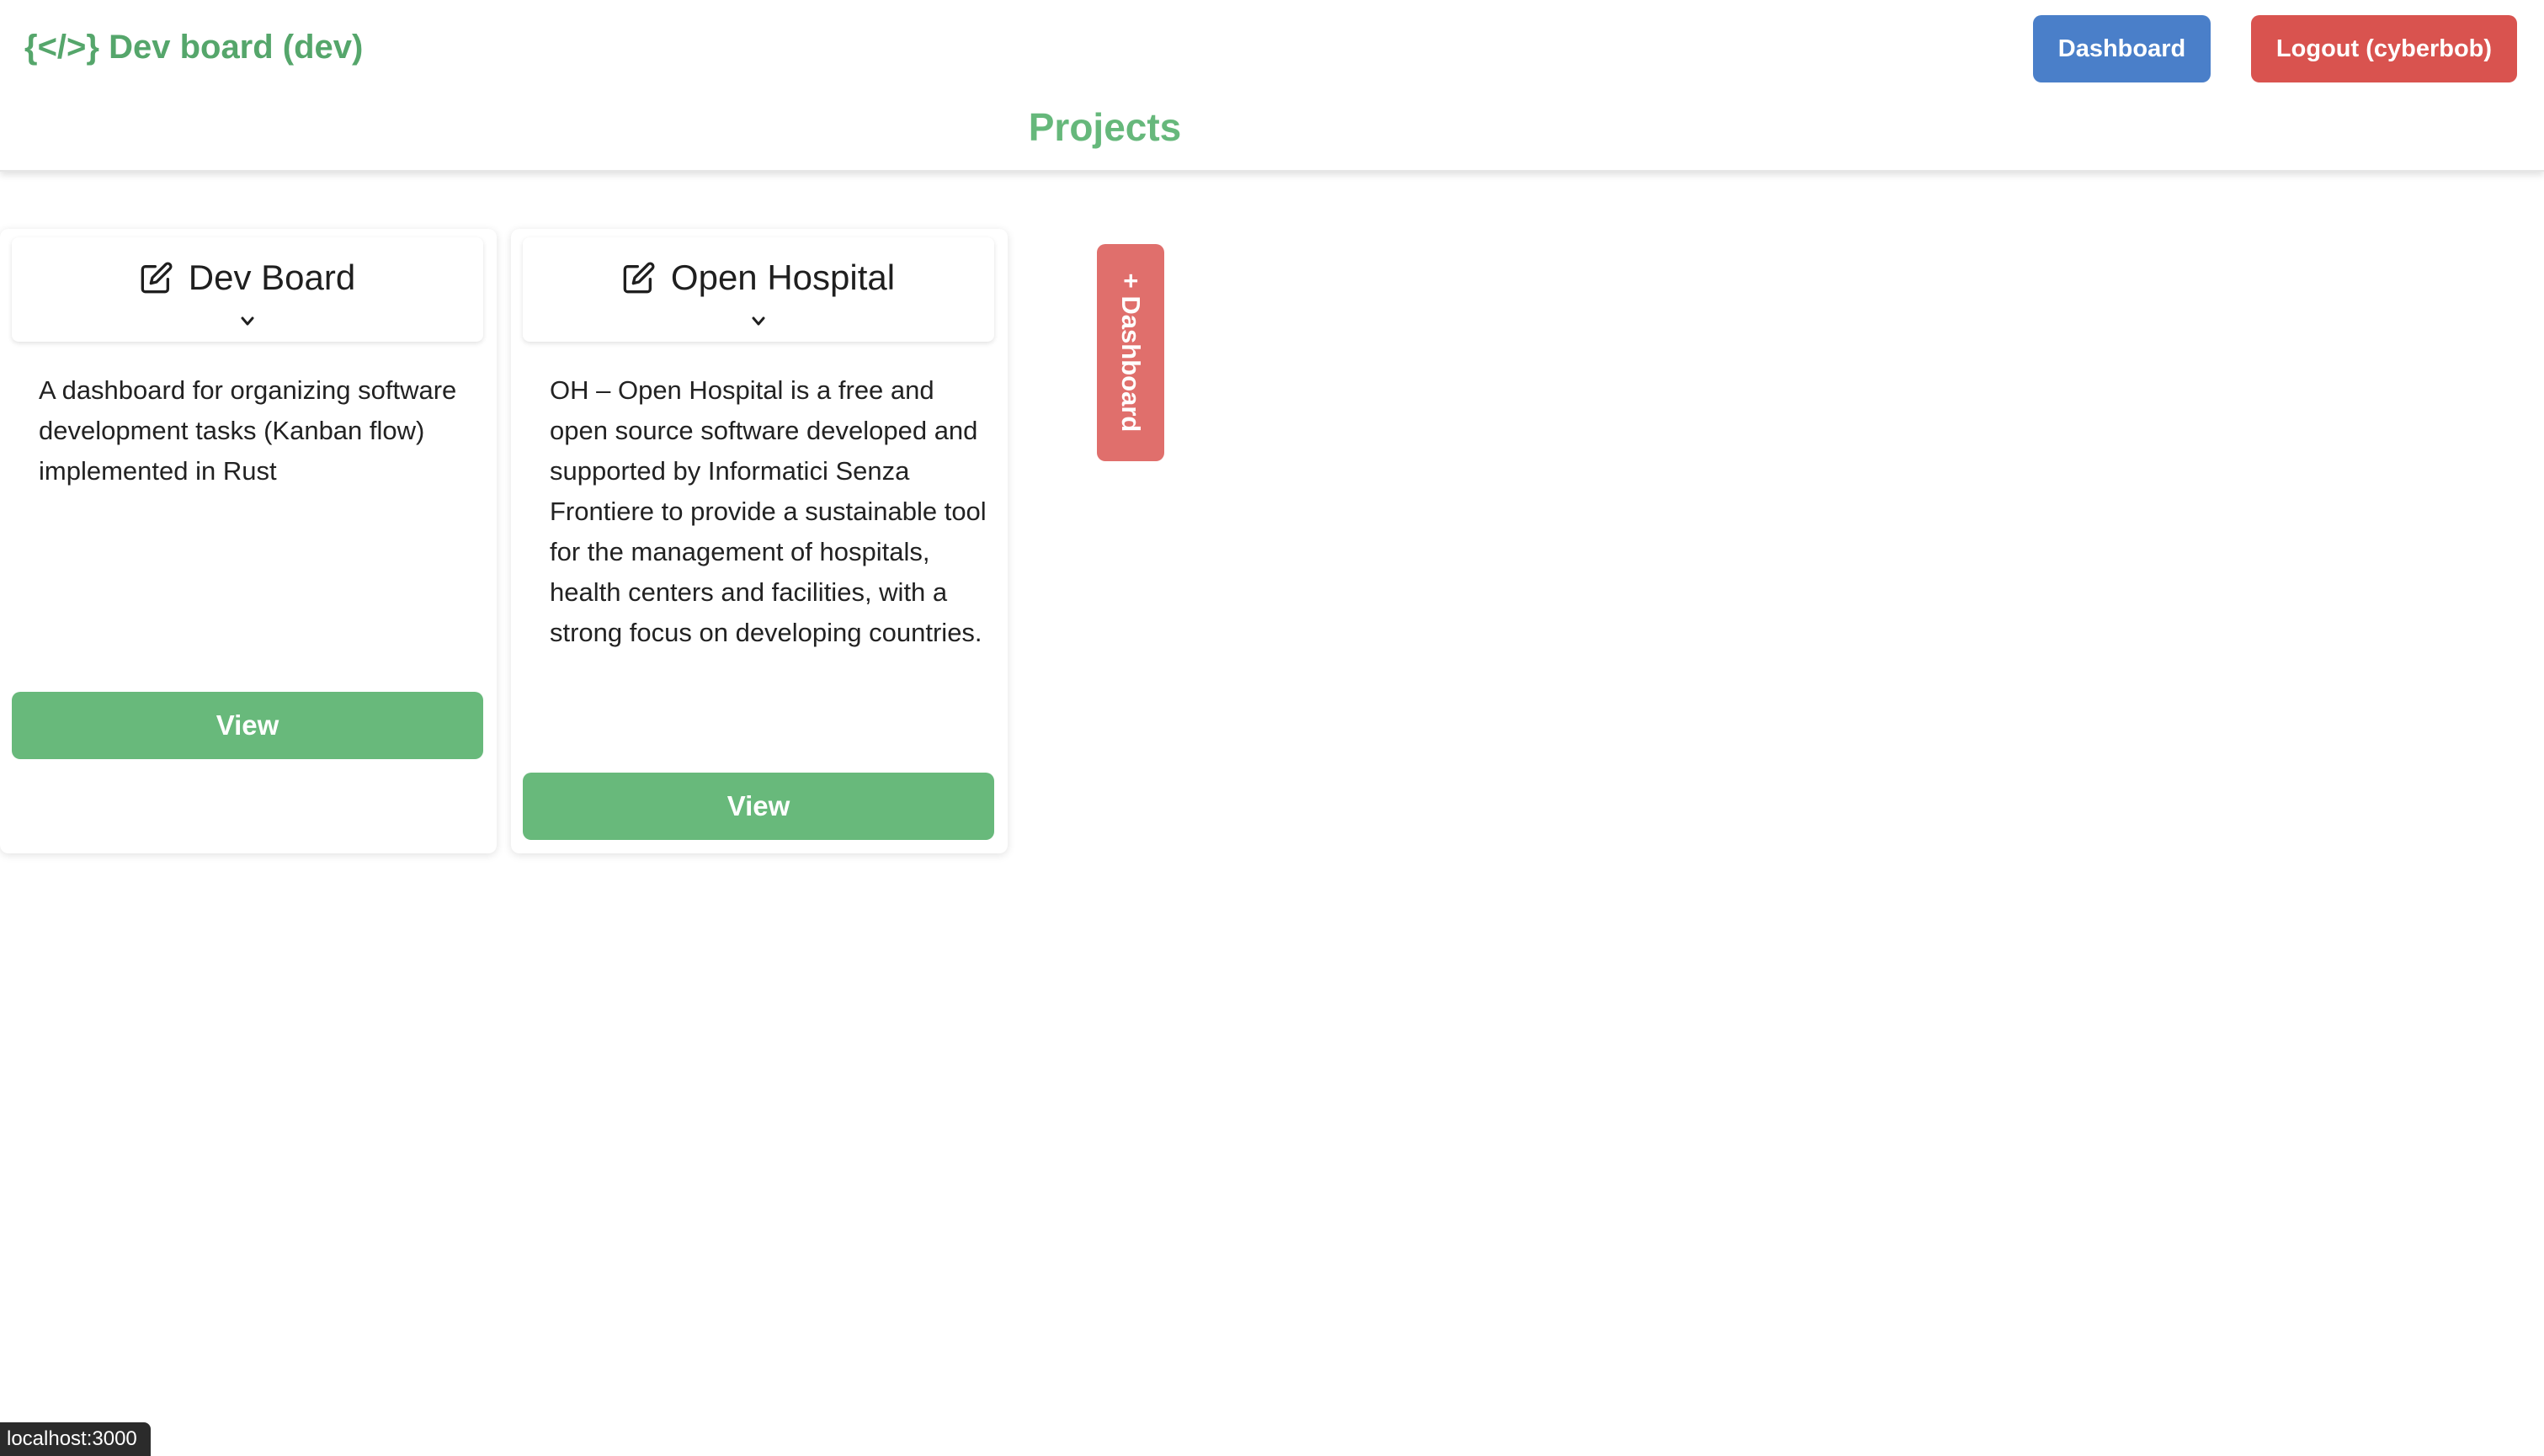  What do you see at coordinates (75, 1439) in the screenshot?
I see `status-bar-url: localhost:3000` at bounding box center [75, 1439].